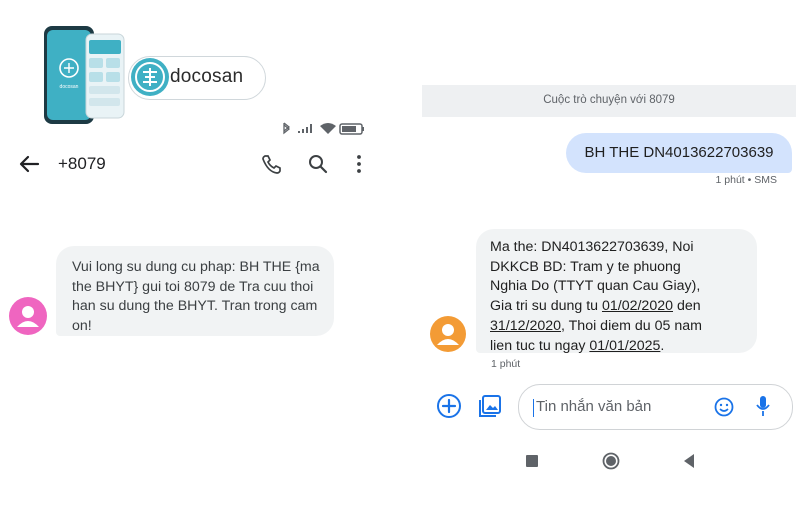 This screenshot has height=506, width=800. I want to click on status-bar, so click(323, 128).